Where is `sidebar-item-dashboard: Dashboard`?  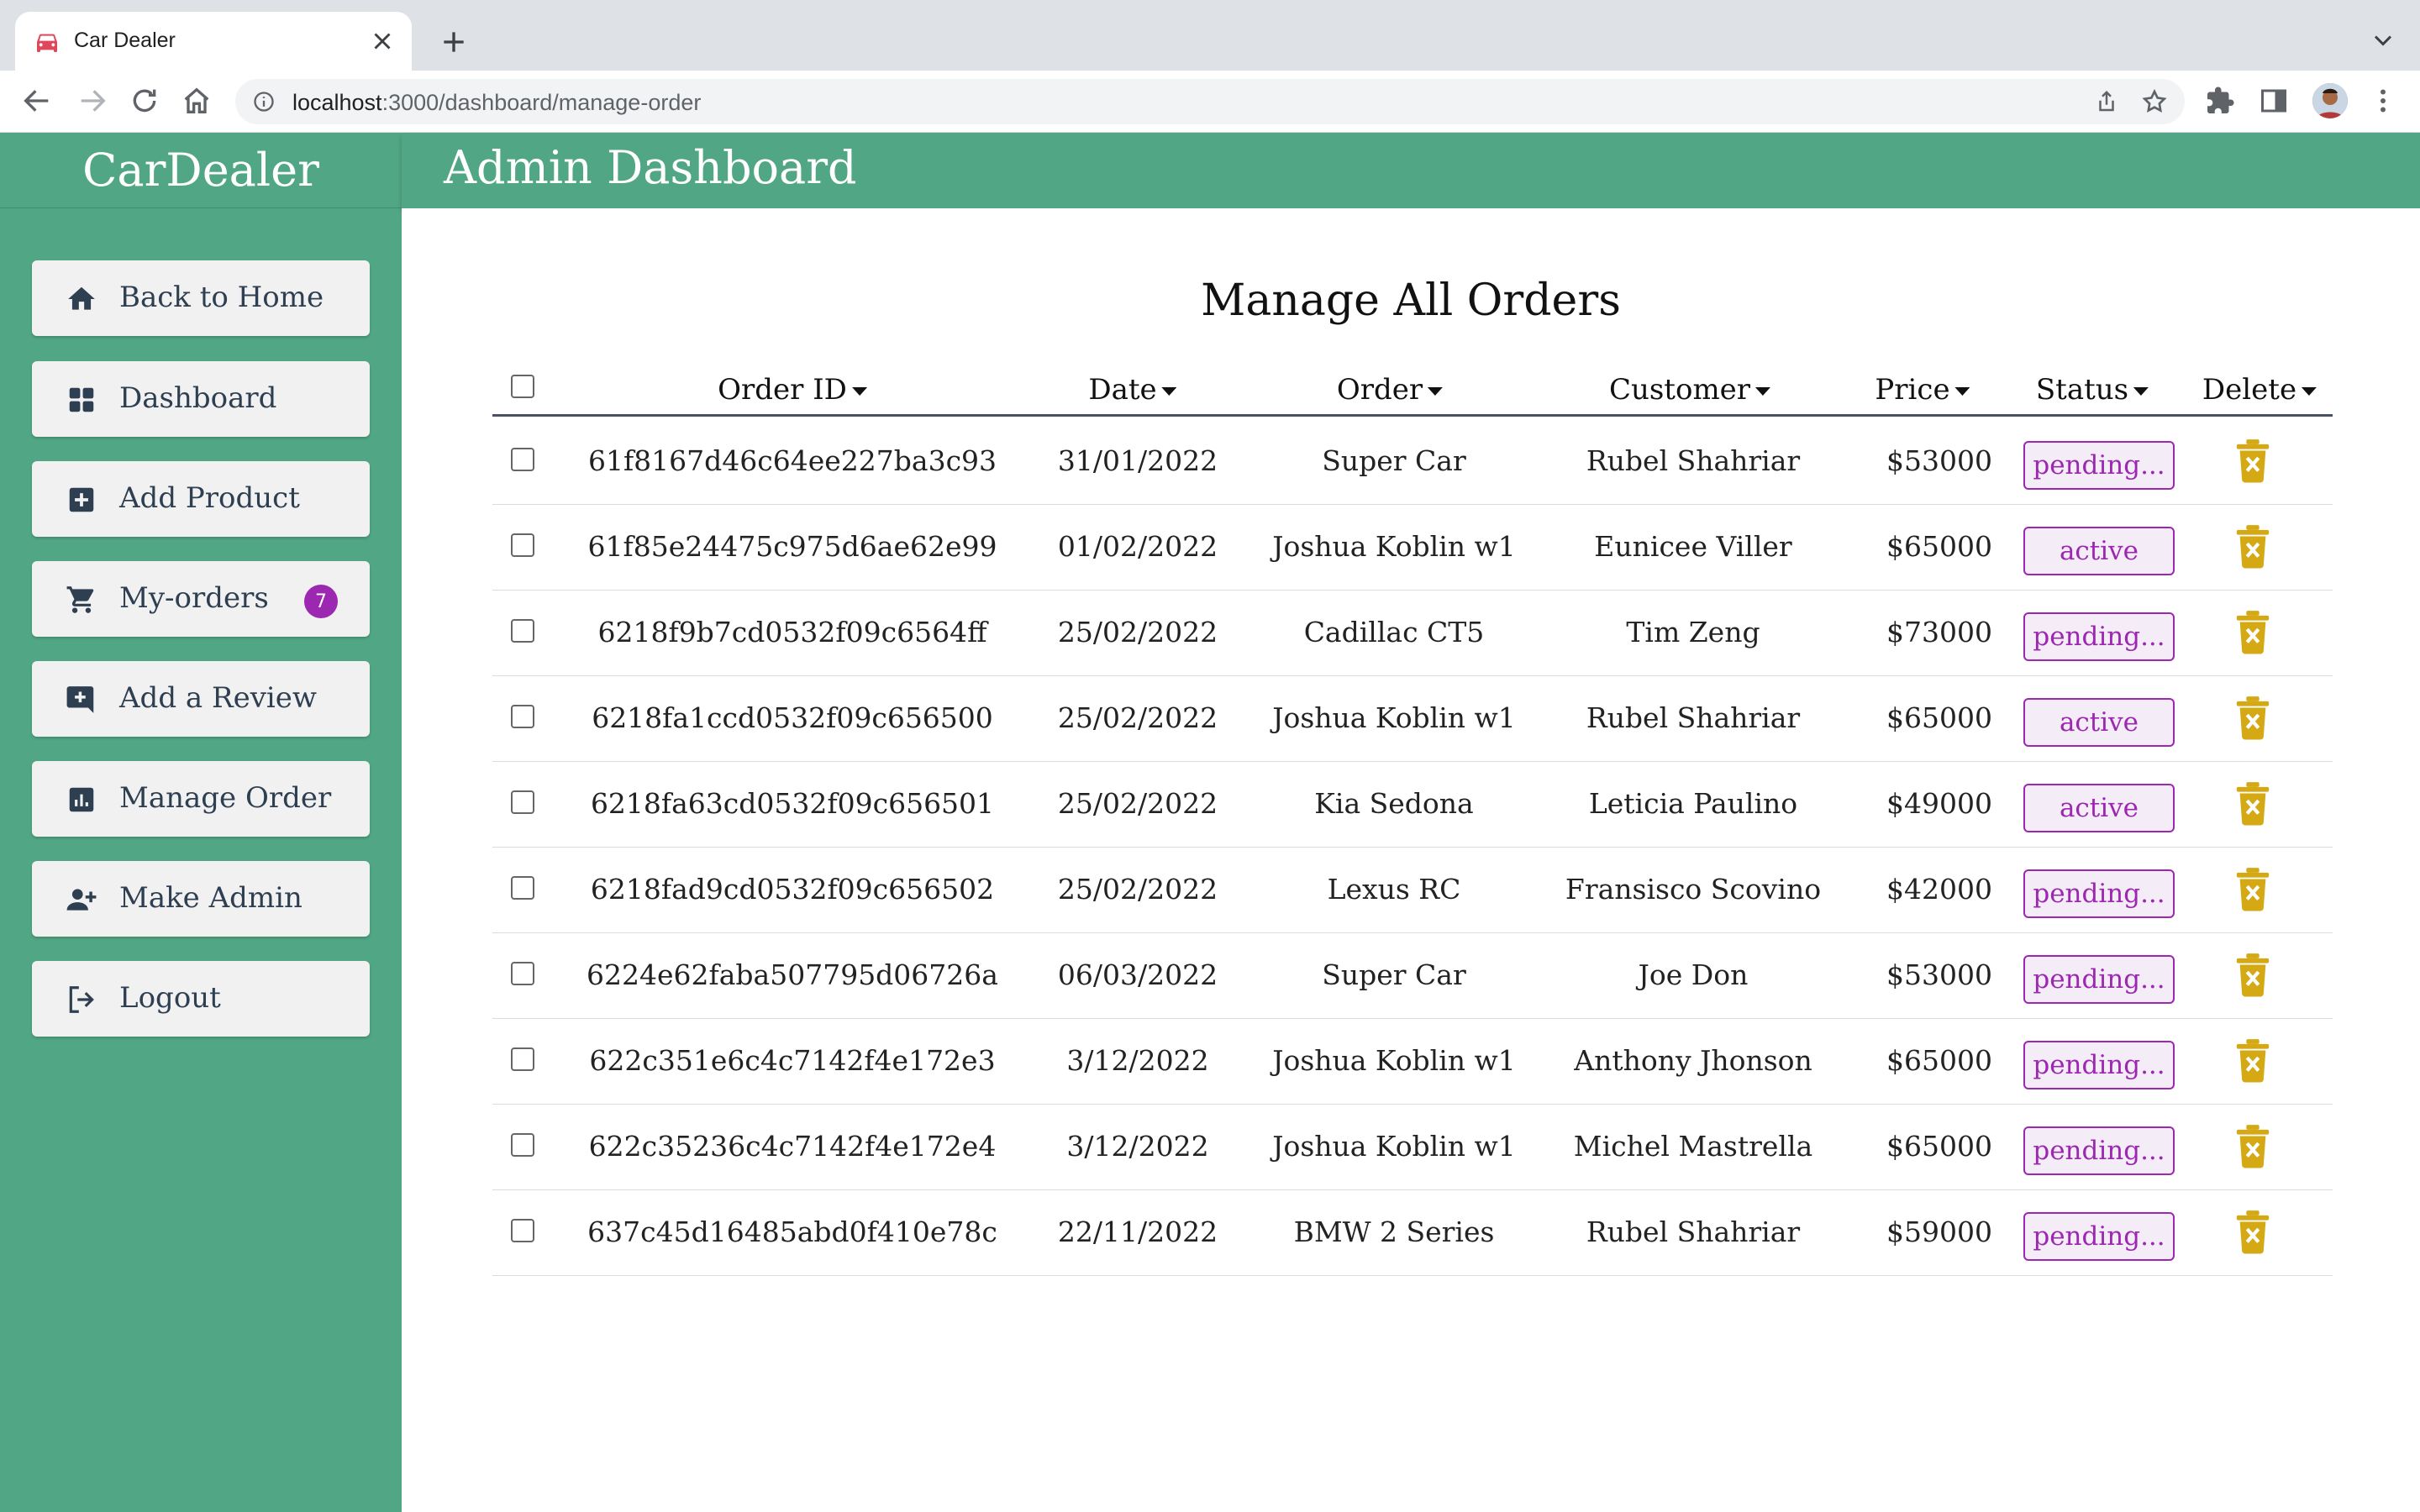
sidebar-item-dashboard: Dashboard is located at coordinates (201, 399).